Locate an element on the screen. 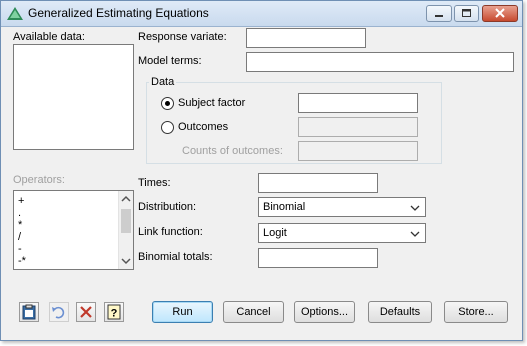  distribution-label: Distribution: is located at coordinates (167, 207).